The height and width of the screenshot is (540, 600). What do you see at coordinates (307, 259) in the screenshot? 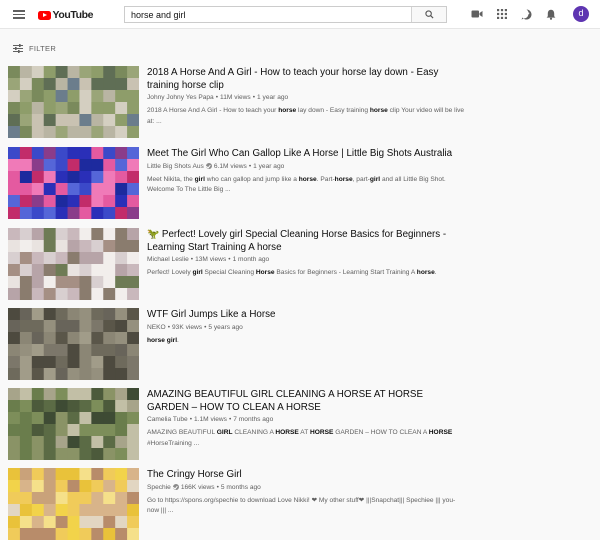
I see `video-meta: Michael Leslie • 13M views • 1 month ago` at bounding box center [307, 259].